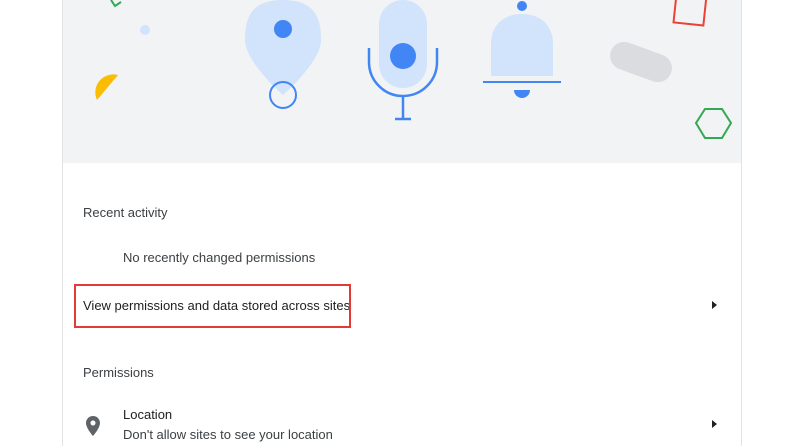 The height and width of the screenshot is (446, 792). What do you see at coordinates (713, 123) in the screenshot?
I see `green-hexagon-decoration` at bounding box center [713, 123].